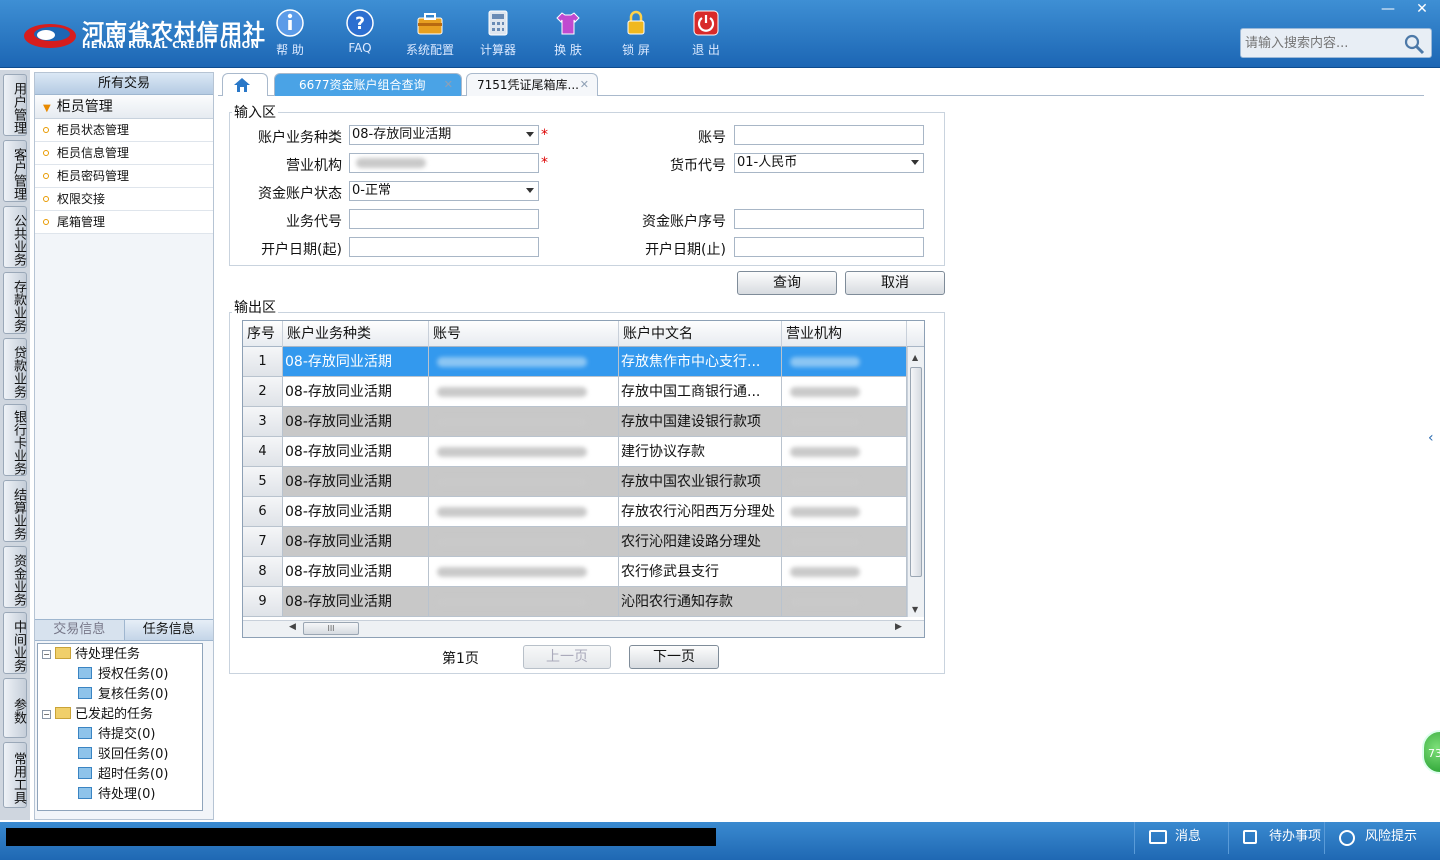 This screenshot has height=860, width=1440. I want to click on table-row: 3 08-存放同业活期 存放中国建设银行款项, so click(575, 422).